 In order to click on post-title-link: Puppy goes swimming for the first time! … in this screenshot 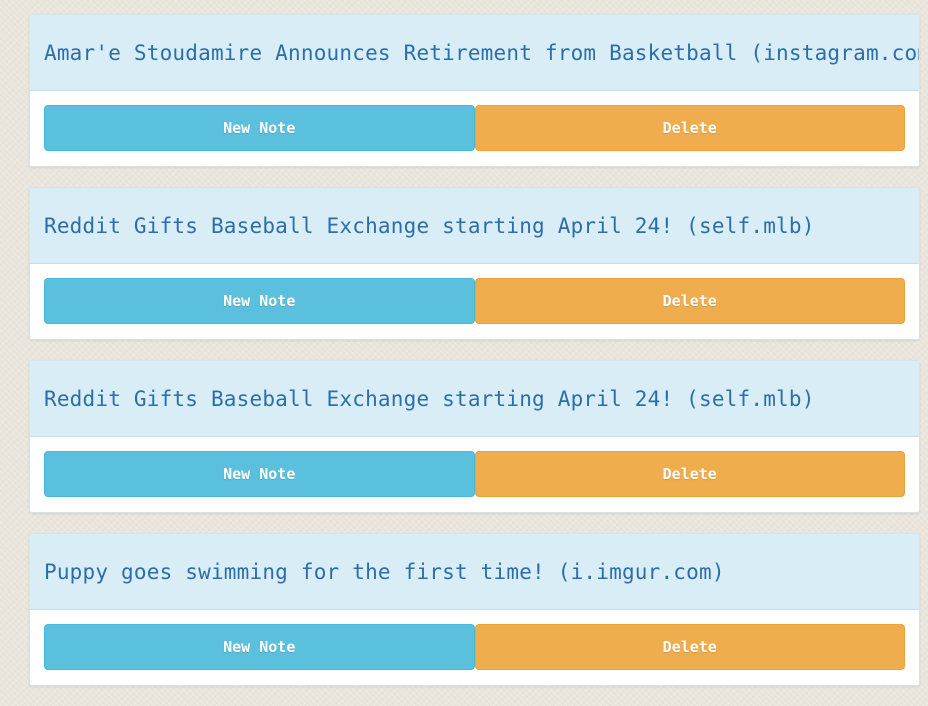, I will do `click(384, 572)`.